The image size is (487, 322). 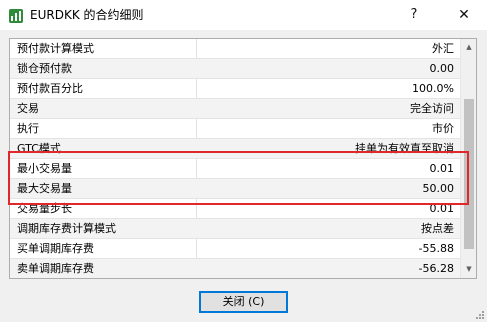 What do you see at coordinates (414, 15) in the screenshot?
I see `help-button: ?` at bounding box center [414, 15].